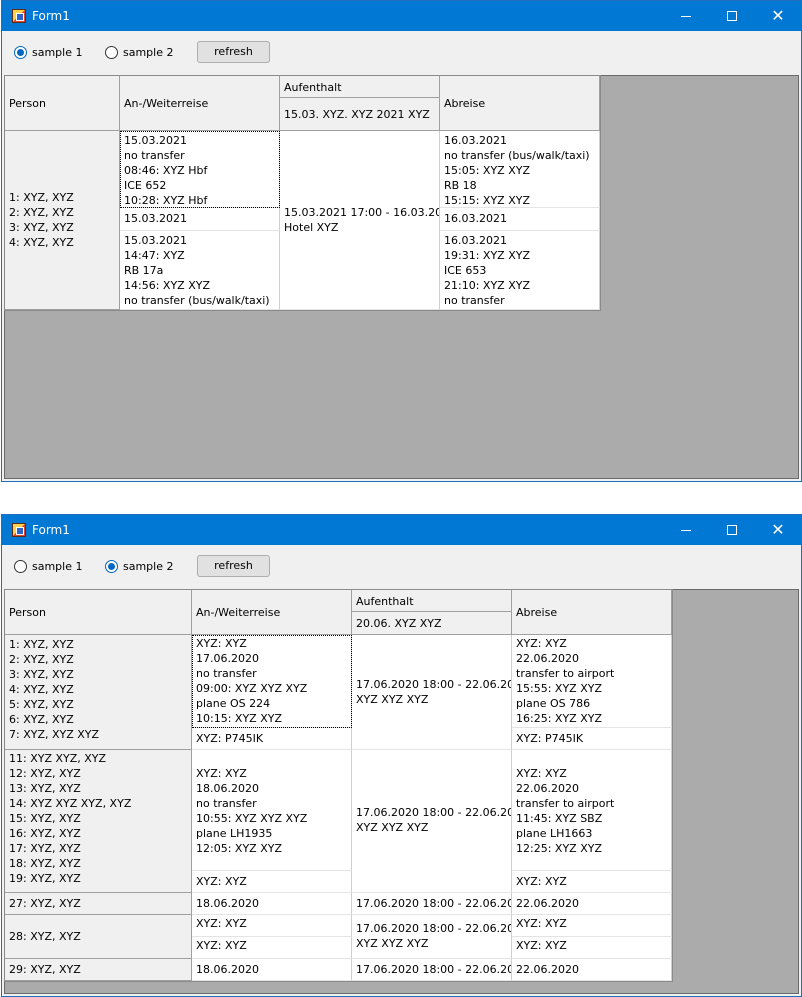 This screenshot has height=997, width=802. Describe the element at coordinates (19, 530) in the screenshot. I see `app-icon` at that location.